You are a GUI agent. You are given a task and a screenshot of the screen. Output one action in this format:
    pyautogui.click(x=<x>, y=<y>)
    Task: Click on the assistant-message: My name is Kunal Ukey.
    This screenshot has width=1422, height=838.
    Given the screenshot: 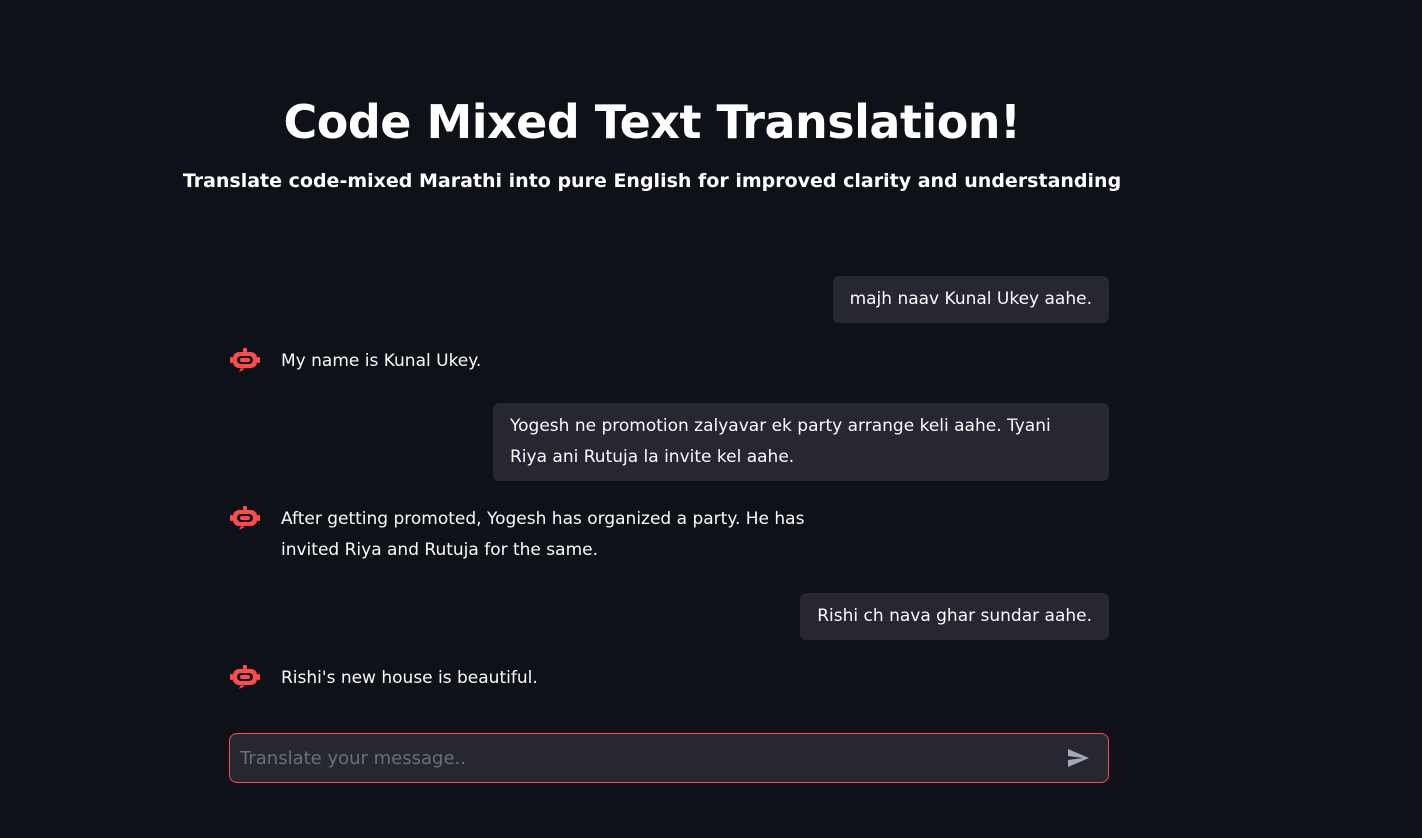 What is the action you would take?
    pyautogui.click(x=545, y=361)
    